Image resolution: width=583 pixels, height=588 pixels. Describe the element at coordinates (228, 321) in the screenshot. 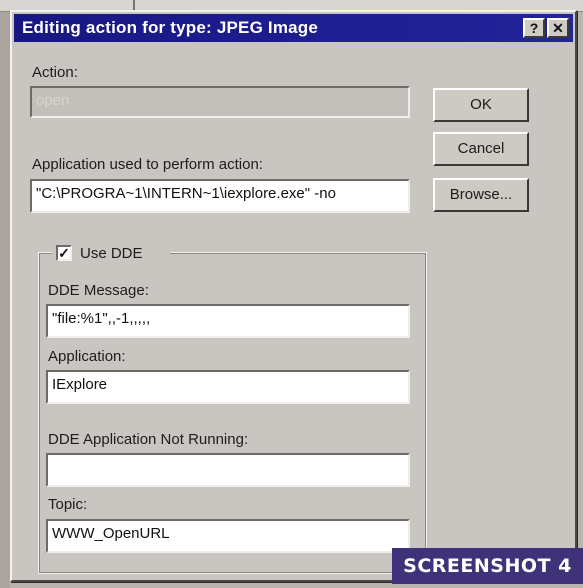

I see `dde-message-input: "file:%1",,-1,,,,,` at that location.